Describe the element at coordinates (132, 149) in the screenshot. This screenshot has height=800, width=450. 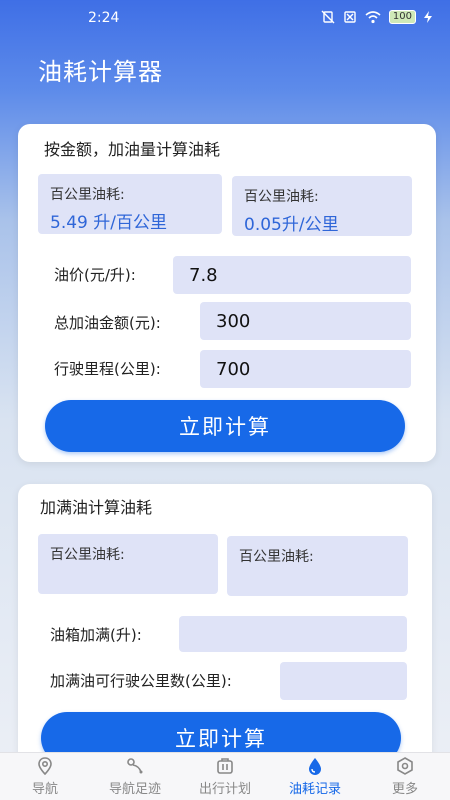
I see `card-title: 按金额，加油量计算油耗` at that location.